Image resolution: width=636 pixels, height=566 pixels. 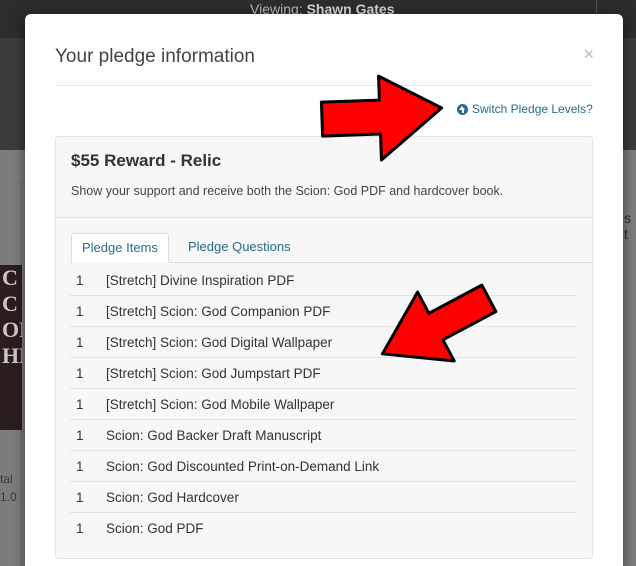 I want to click on list-item: 1 Scion: God Hardcover, so click(x=323, y=497).